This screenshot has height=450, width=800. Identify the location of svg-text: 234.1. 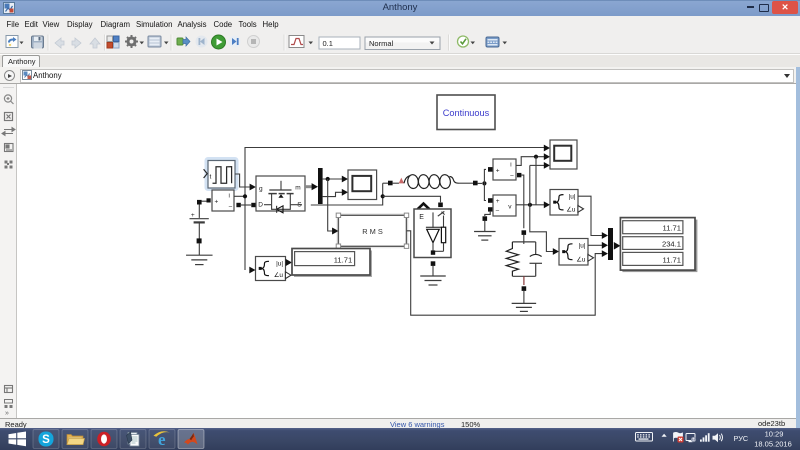
(671, 244).